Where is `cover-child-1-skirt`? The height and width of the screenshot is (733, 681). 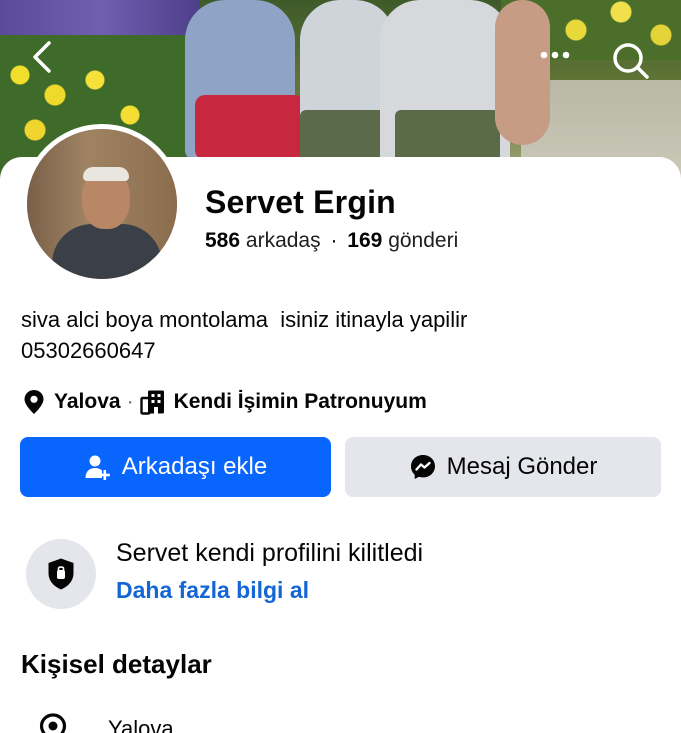
cover-child-1-skirt is located at coordinates (250, 127).